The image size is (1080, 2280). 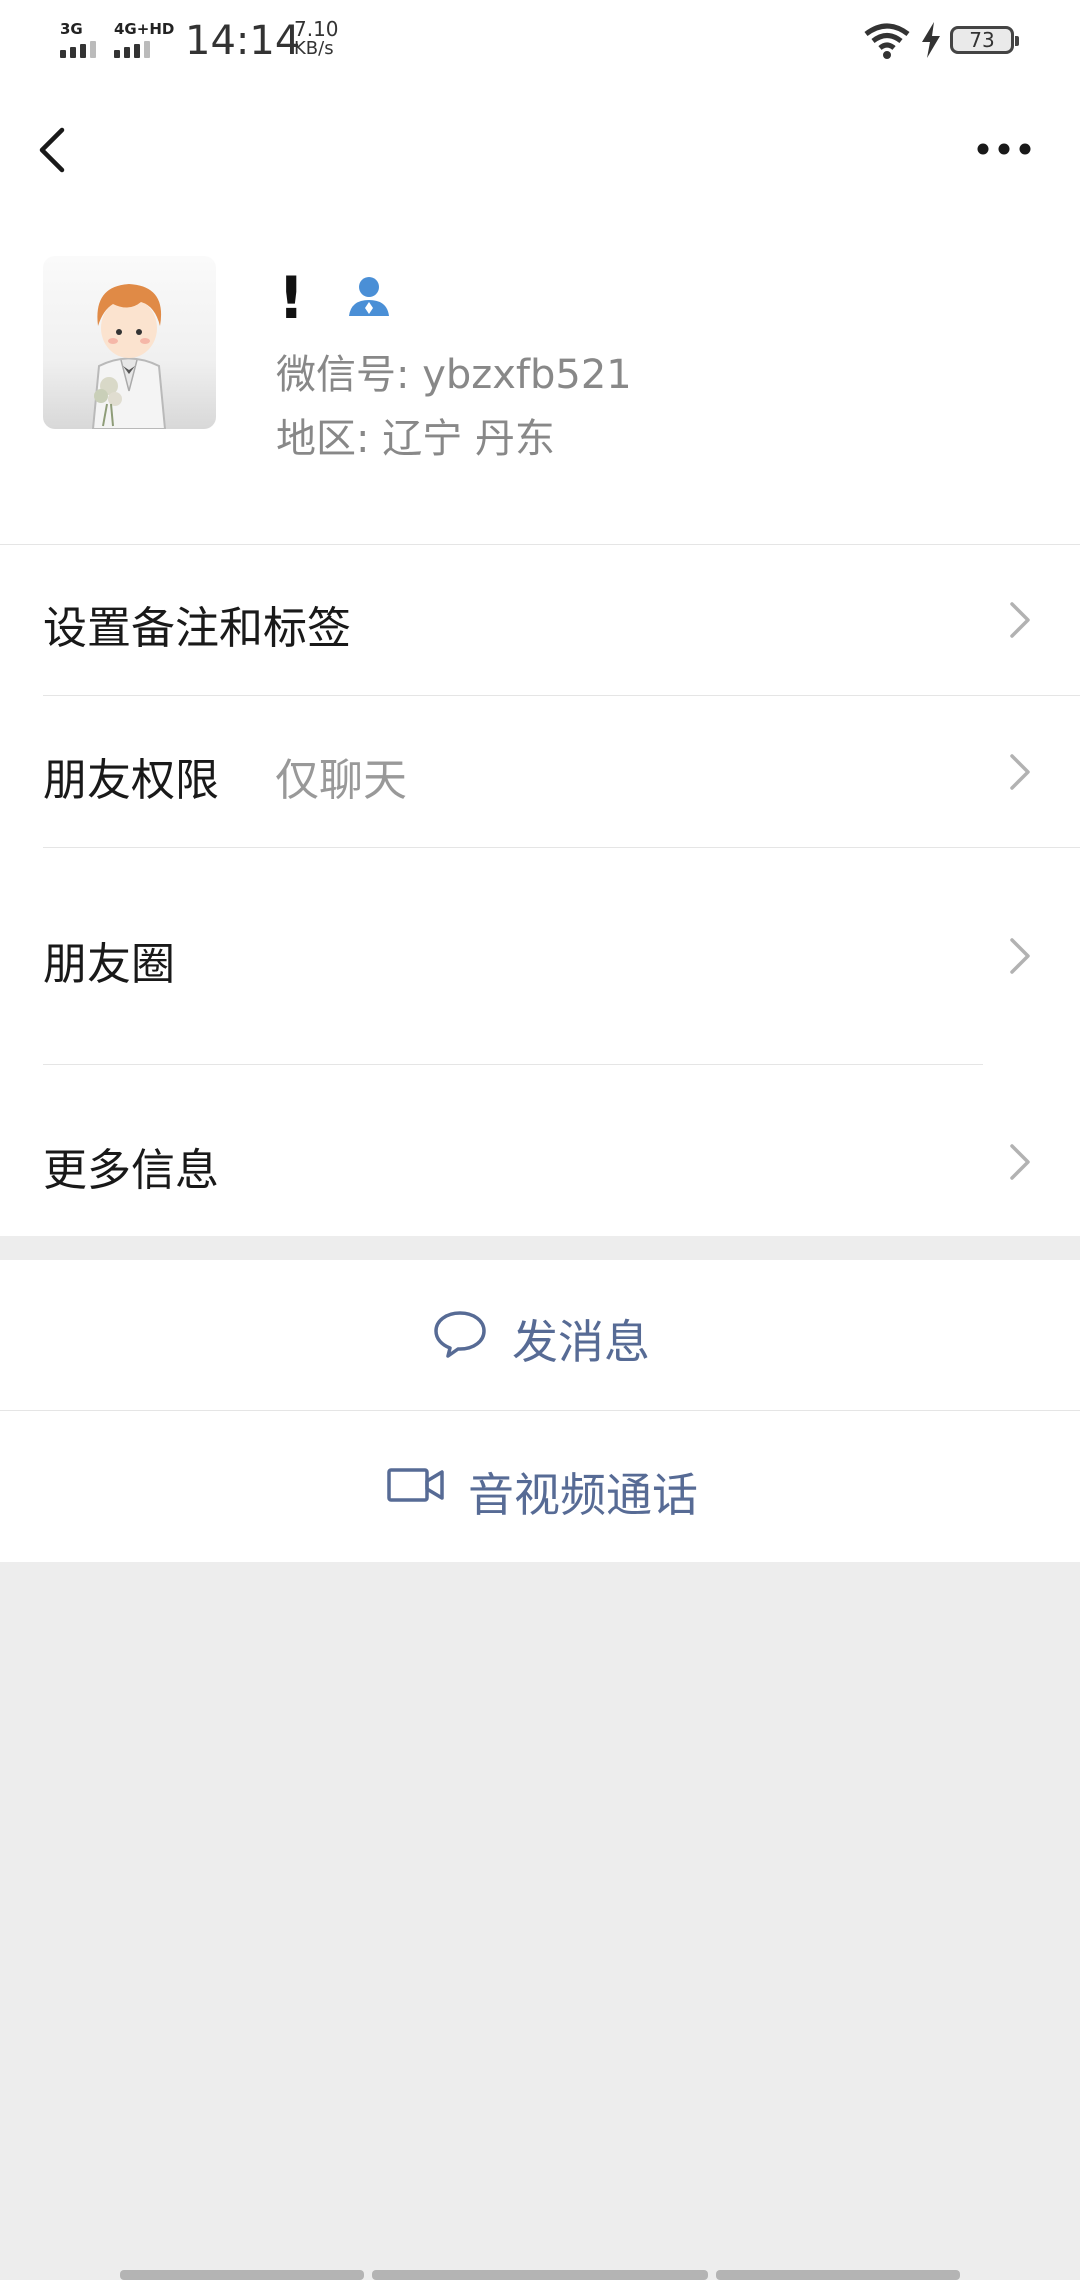 I want to click on divider, so click(x=513, y=1064).